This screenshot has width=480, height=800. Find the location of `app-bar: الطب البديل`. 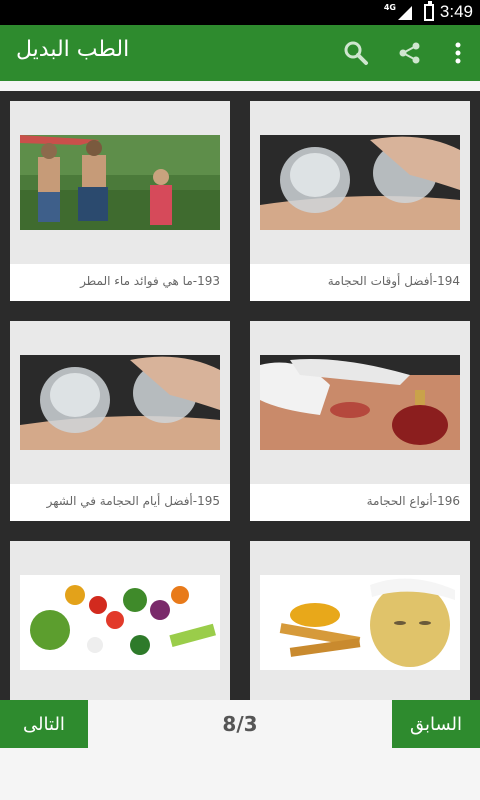

app-bar: الطب البديل is located at coordinates (240, 53).